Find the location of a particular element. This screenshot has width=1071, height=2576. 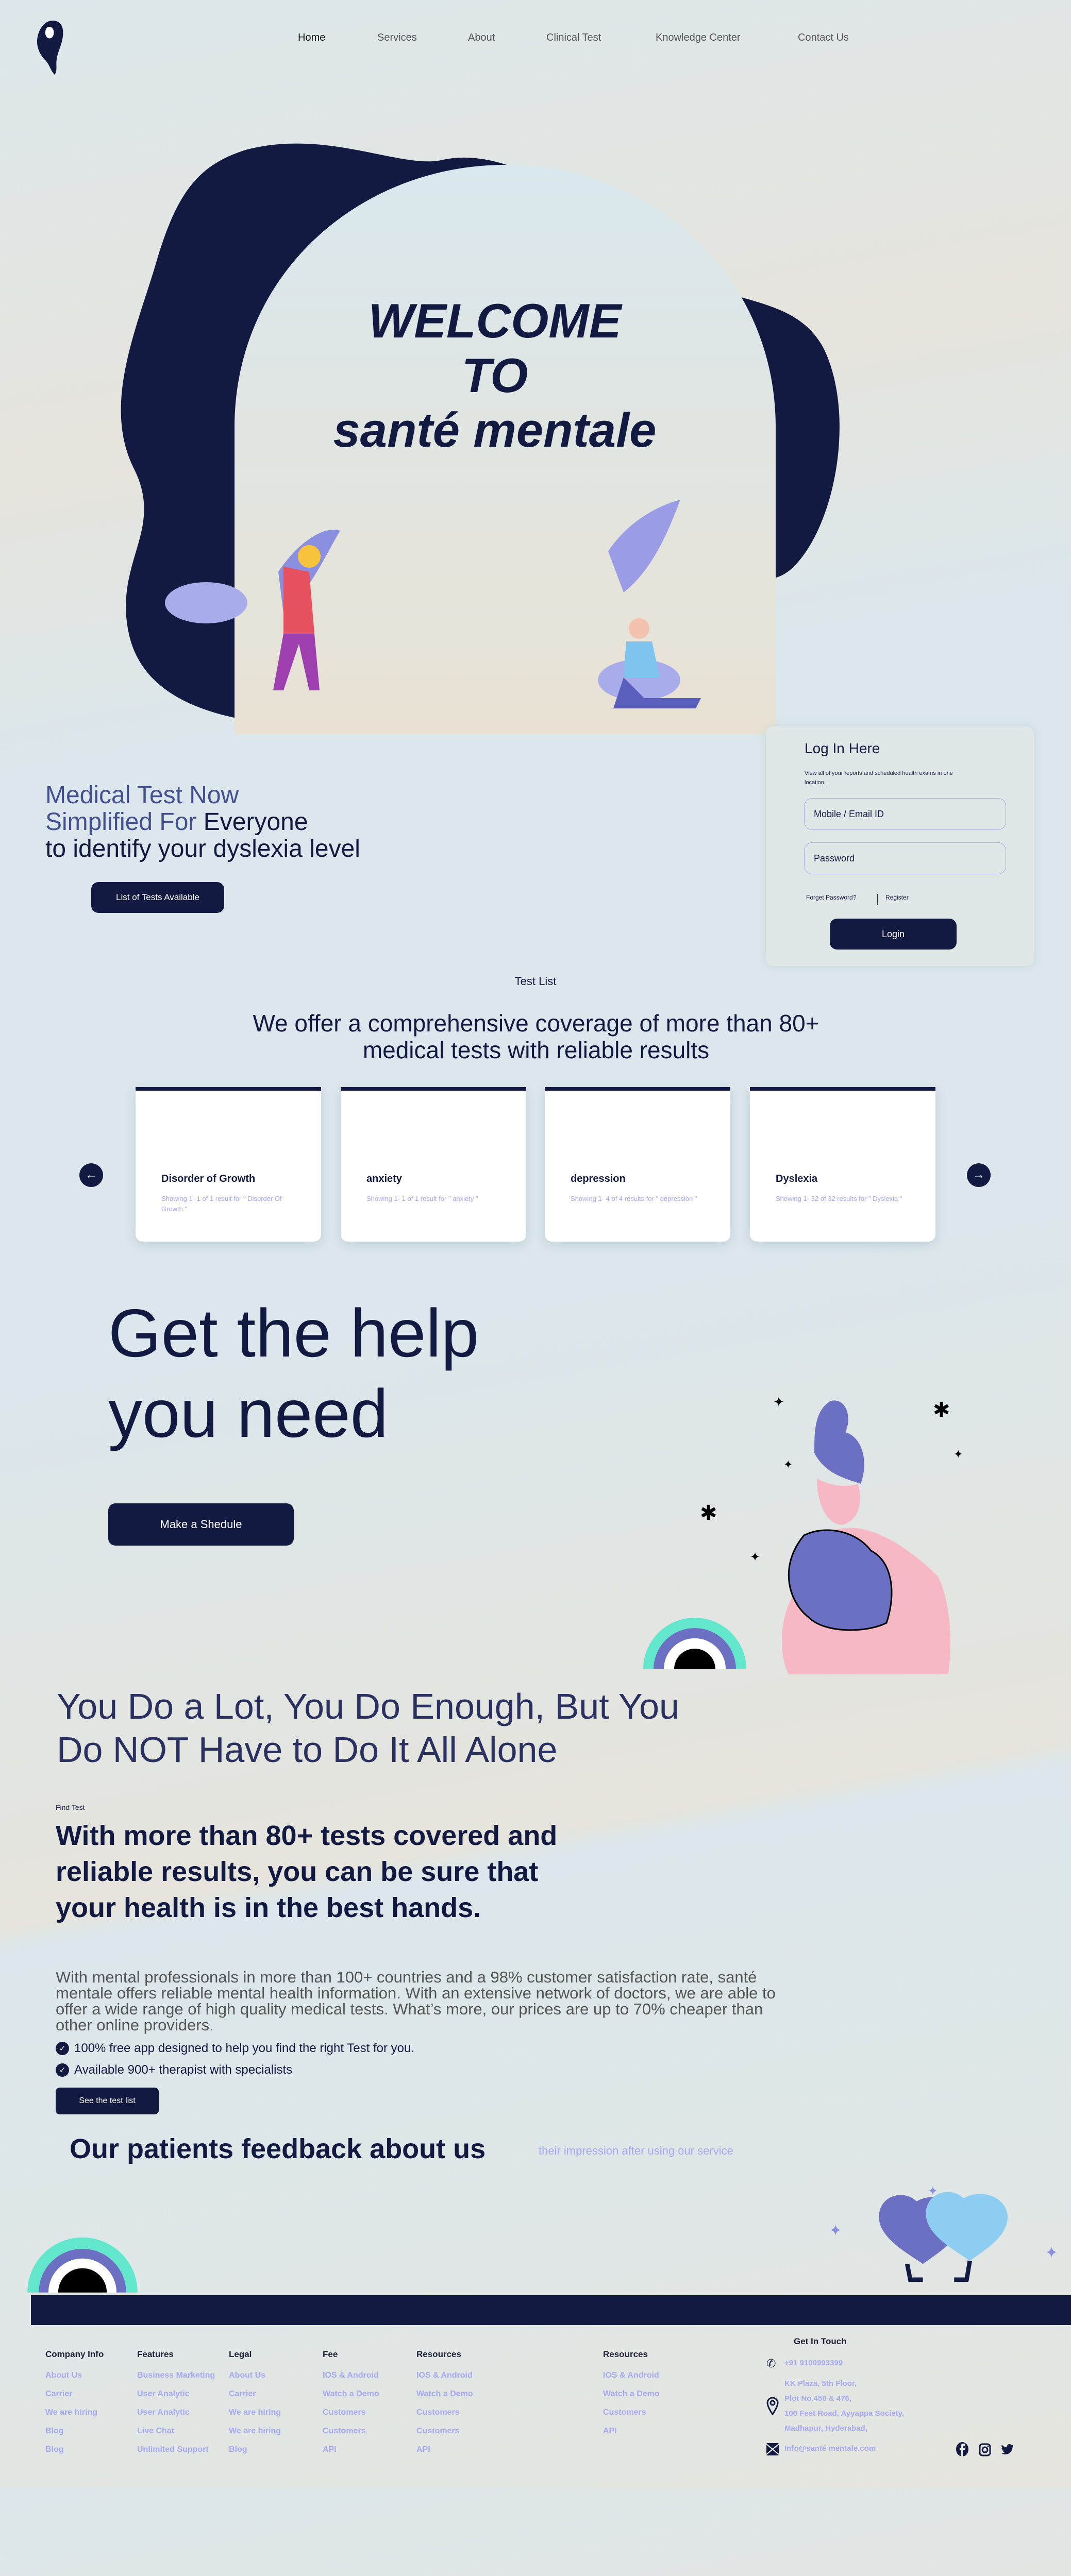

footer-link: Business Marketing is located at coordinates (176, 2380).